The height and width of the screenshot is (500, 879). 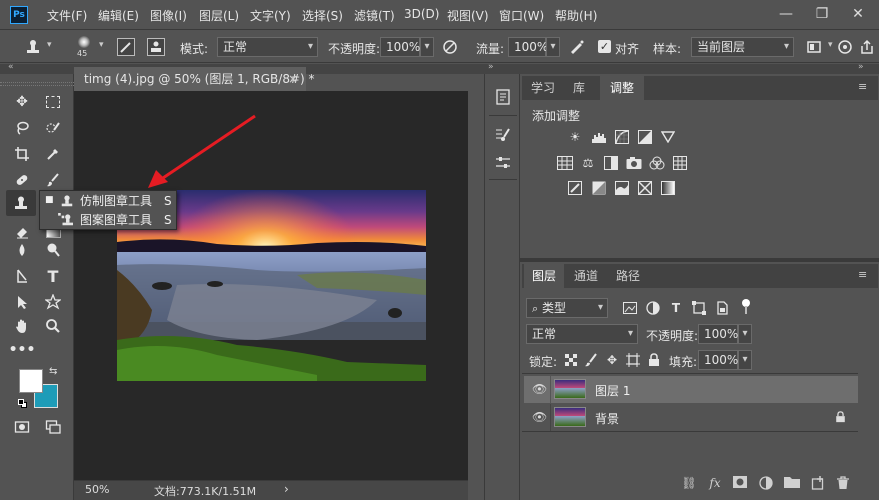 What do you see at coordinates (126, 47) in the screenshot?
I see `brush-settings-icon` at bounding box center [126, 47].